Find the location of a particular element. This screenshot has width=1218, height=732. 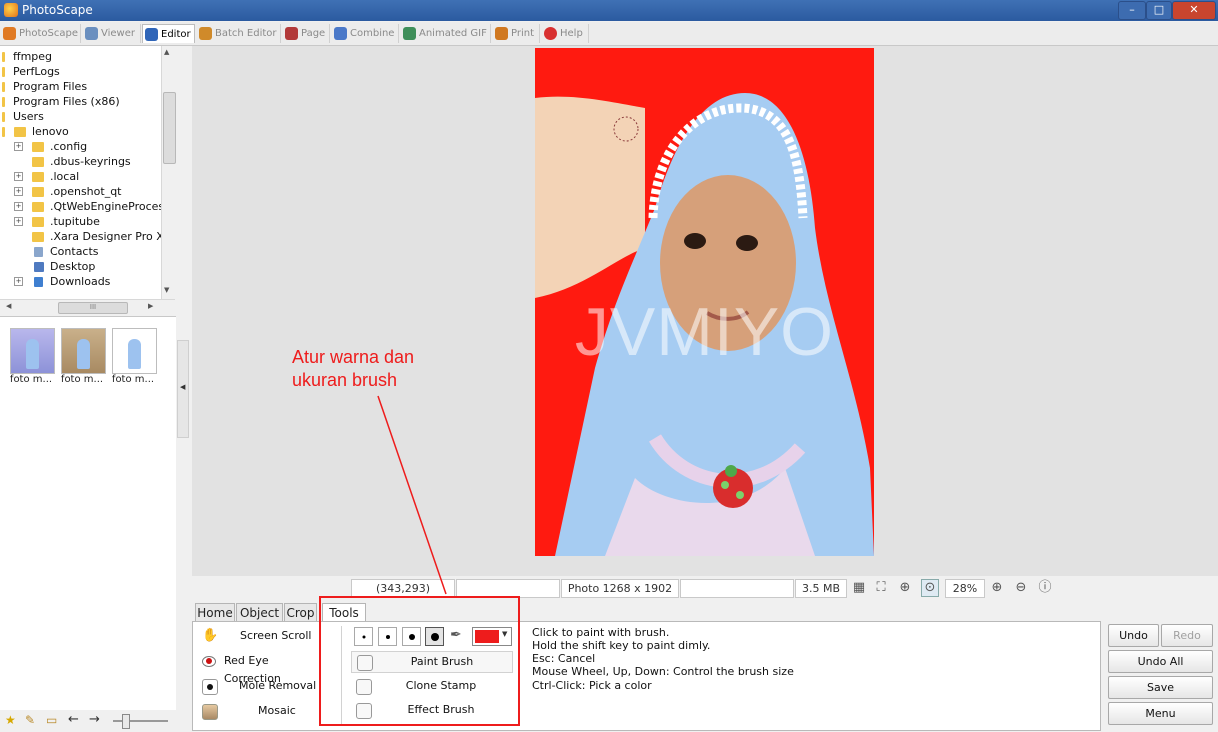

tab-object: Object is located at coordinates (259, 612).